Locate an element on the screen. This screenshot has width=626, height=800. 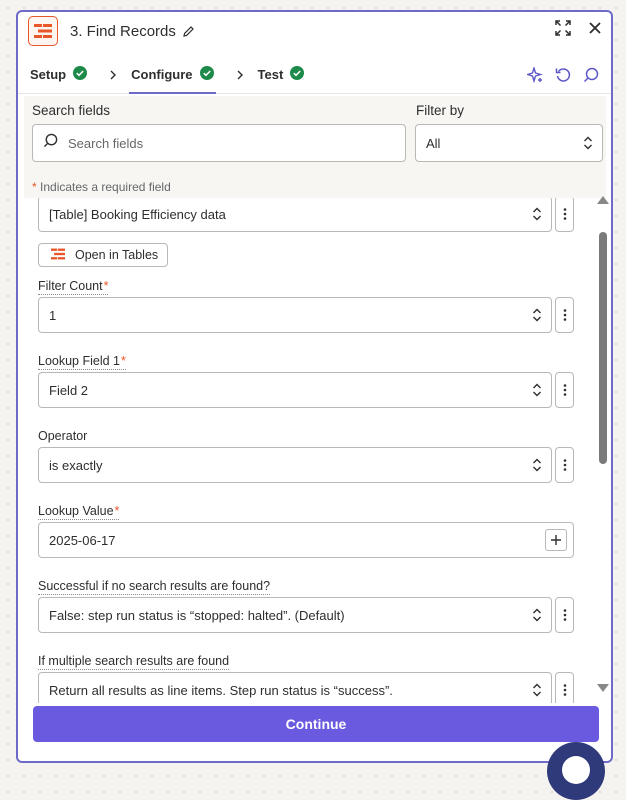
scroll-down-arrow-icon is located at coordinates (603, 688).